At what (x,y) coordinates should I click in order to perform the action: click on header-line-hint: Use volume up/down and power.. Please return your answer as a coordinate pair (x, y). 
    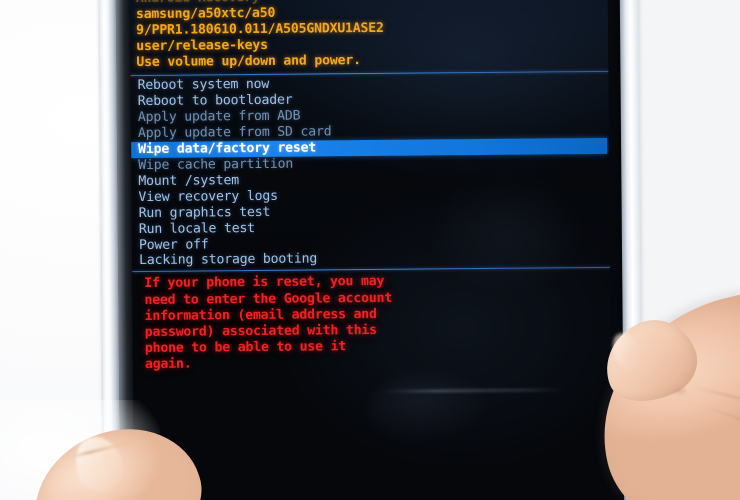
    Looking at the image, I should click on (248, 62).